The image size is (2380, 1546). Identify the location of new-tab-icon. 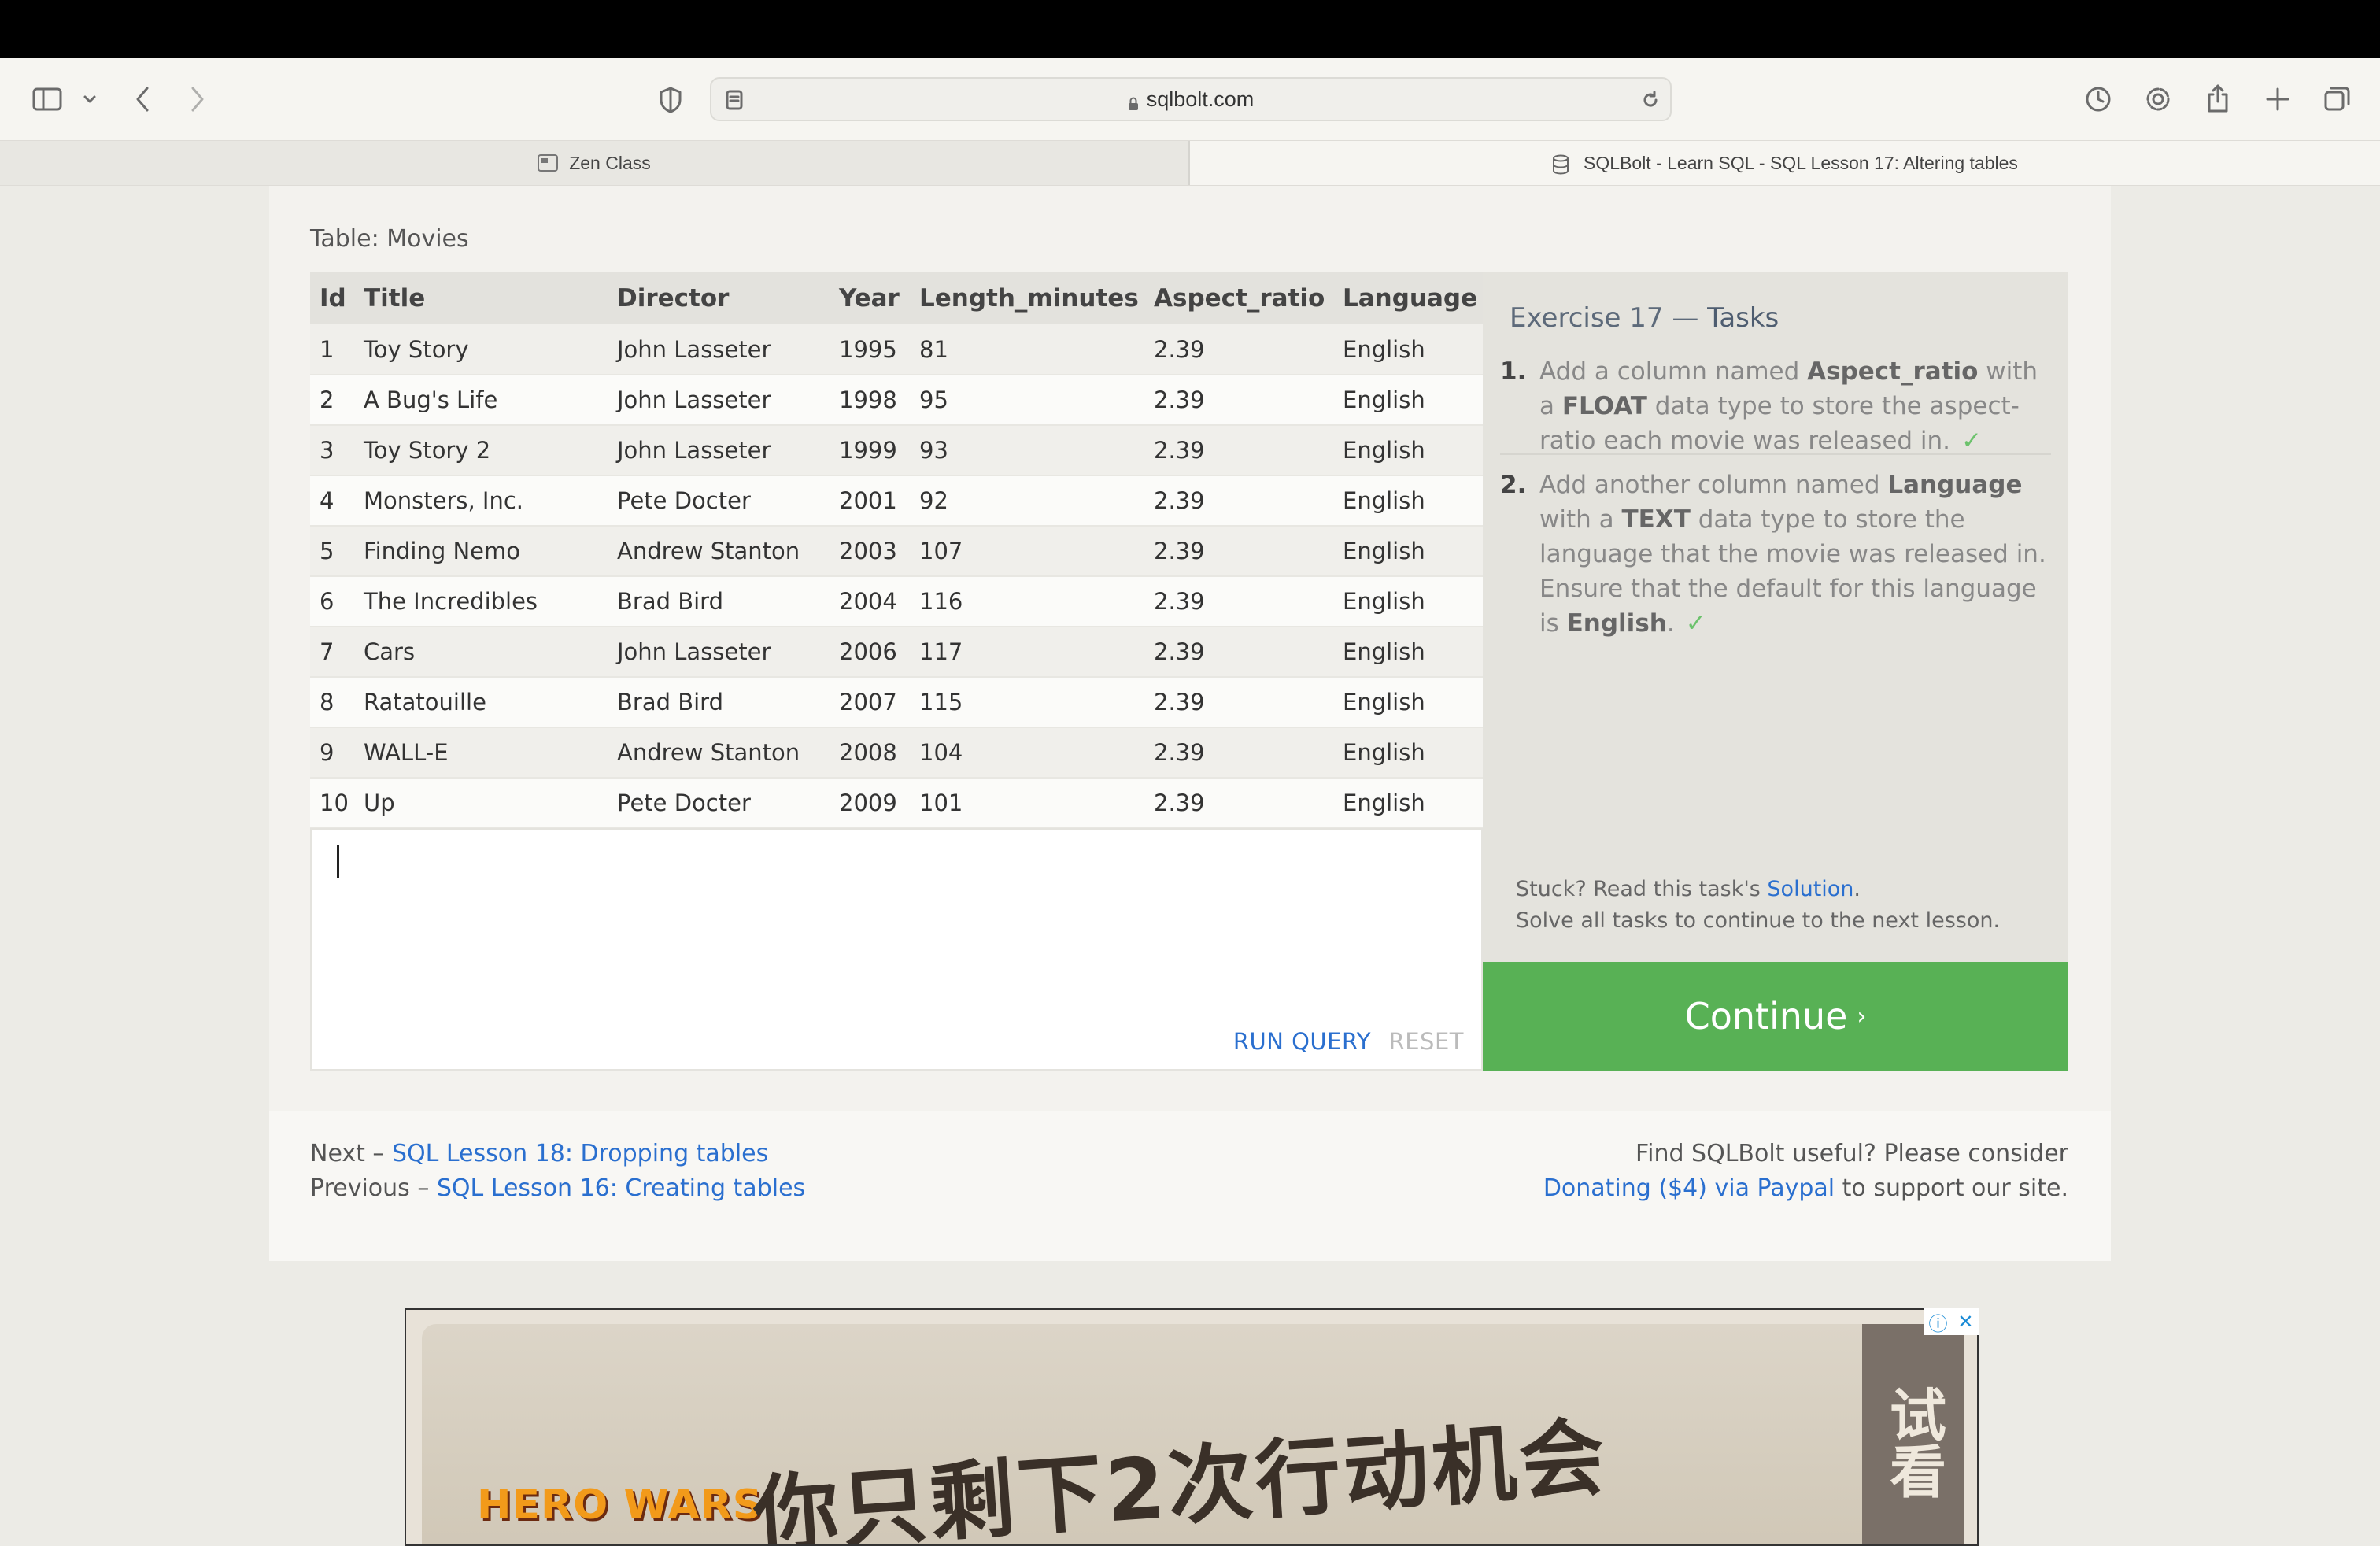
(2277, 99).